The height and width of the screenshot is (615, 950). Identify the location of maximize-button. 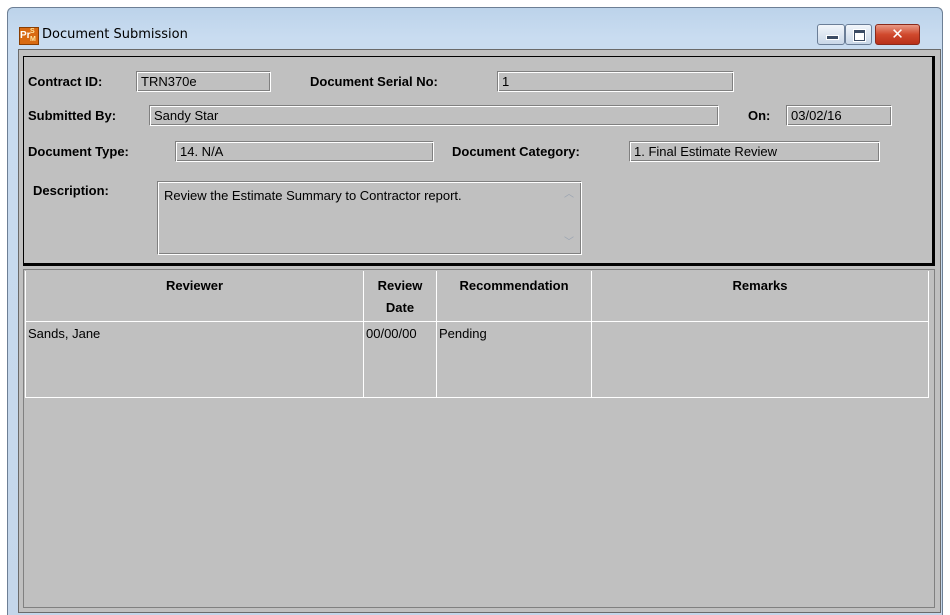
(858, 34).